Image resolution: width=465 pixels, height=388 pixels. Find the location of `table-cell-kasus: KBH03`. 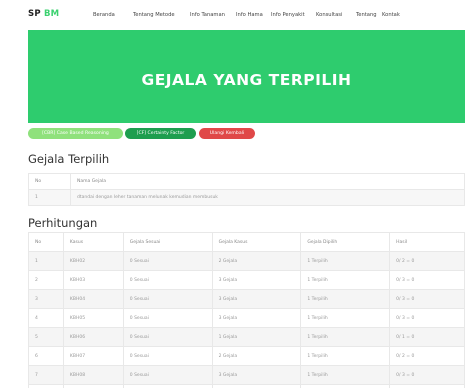

table-cell-kasus: KBH03 is located at coordinates (93, 280).